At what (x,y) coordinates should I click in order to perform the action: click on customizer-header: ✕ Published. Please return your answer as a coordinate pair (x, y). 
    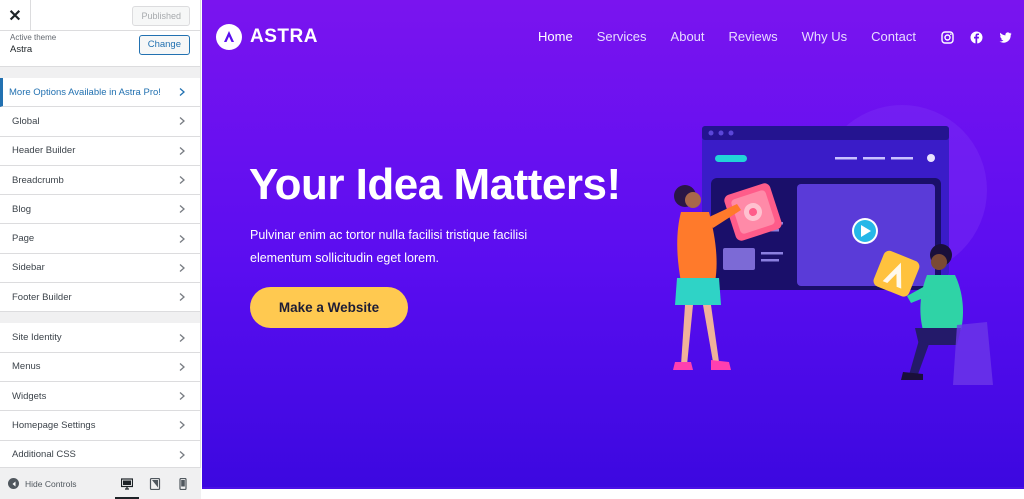
    Looking at the image, I should click on (100, 15).